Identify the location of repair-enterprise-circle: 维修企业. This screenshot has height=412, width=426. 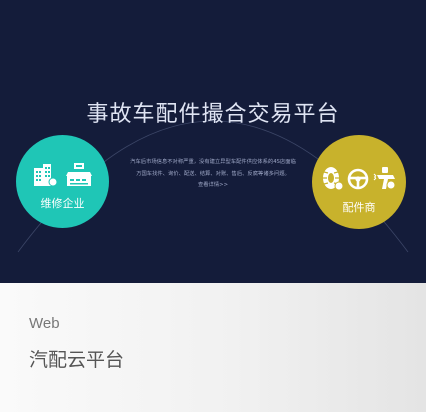
(62, 181).